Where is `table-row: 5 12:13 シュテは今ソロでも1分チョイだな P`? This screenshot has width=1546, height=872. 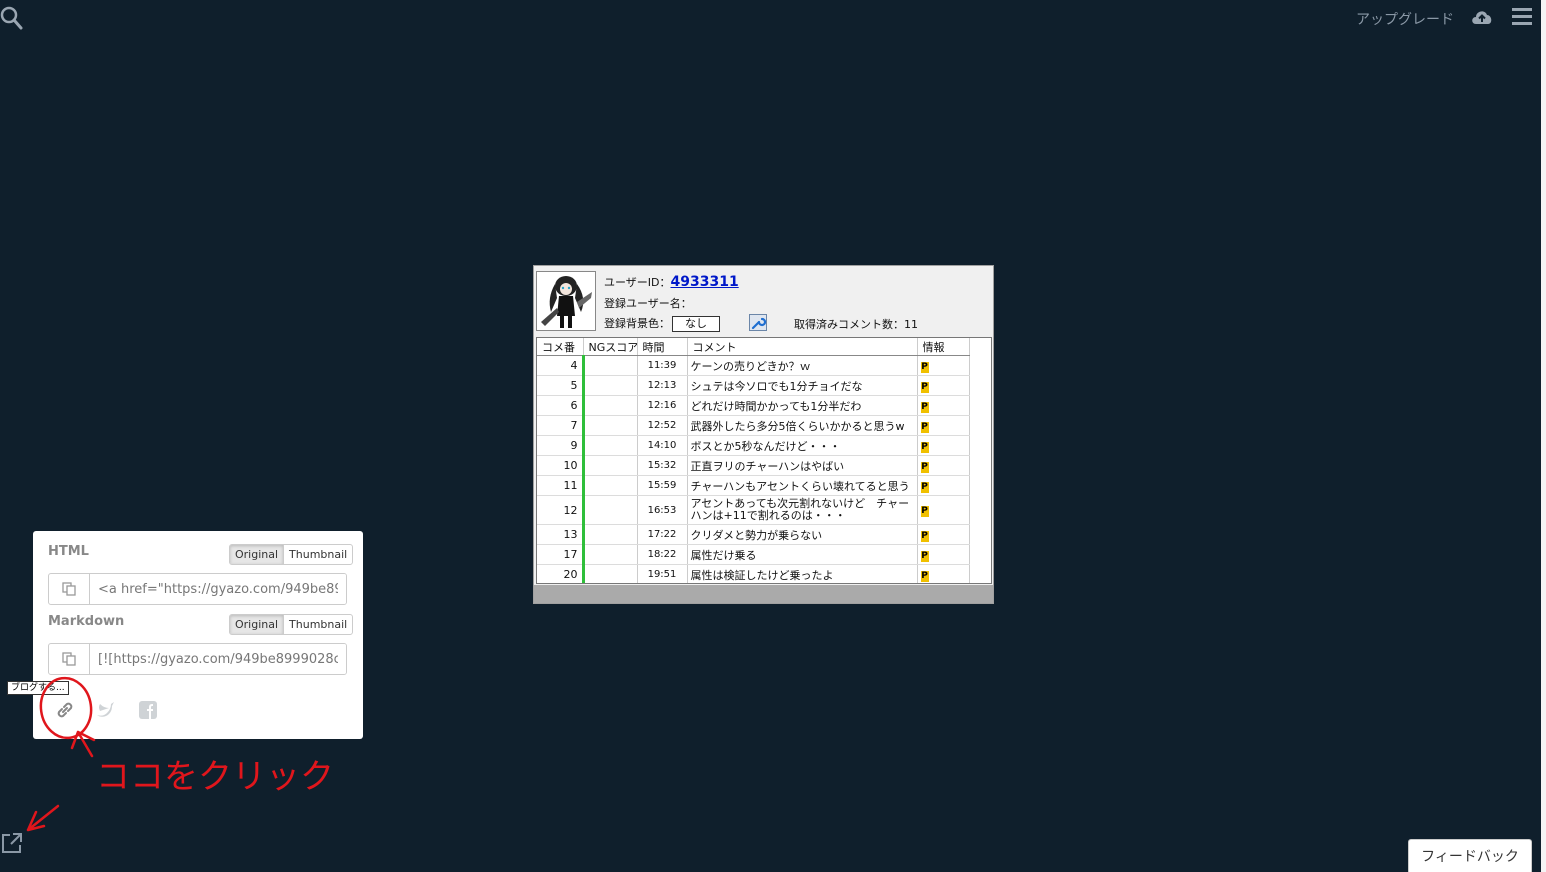
table-row: 5 12:13 シュテは今ソロでも1分チョイだな P is located at coordinates (753, 385).